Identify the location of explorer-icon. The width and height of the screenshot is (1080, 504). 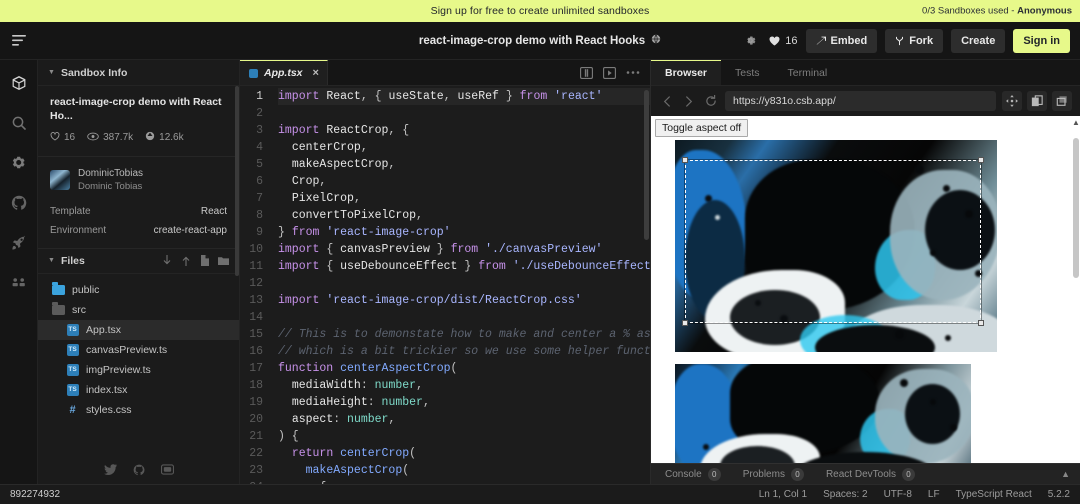
(19, 83).